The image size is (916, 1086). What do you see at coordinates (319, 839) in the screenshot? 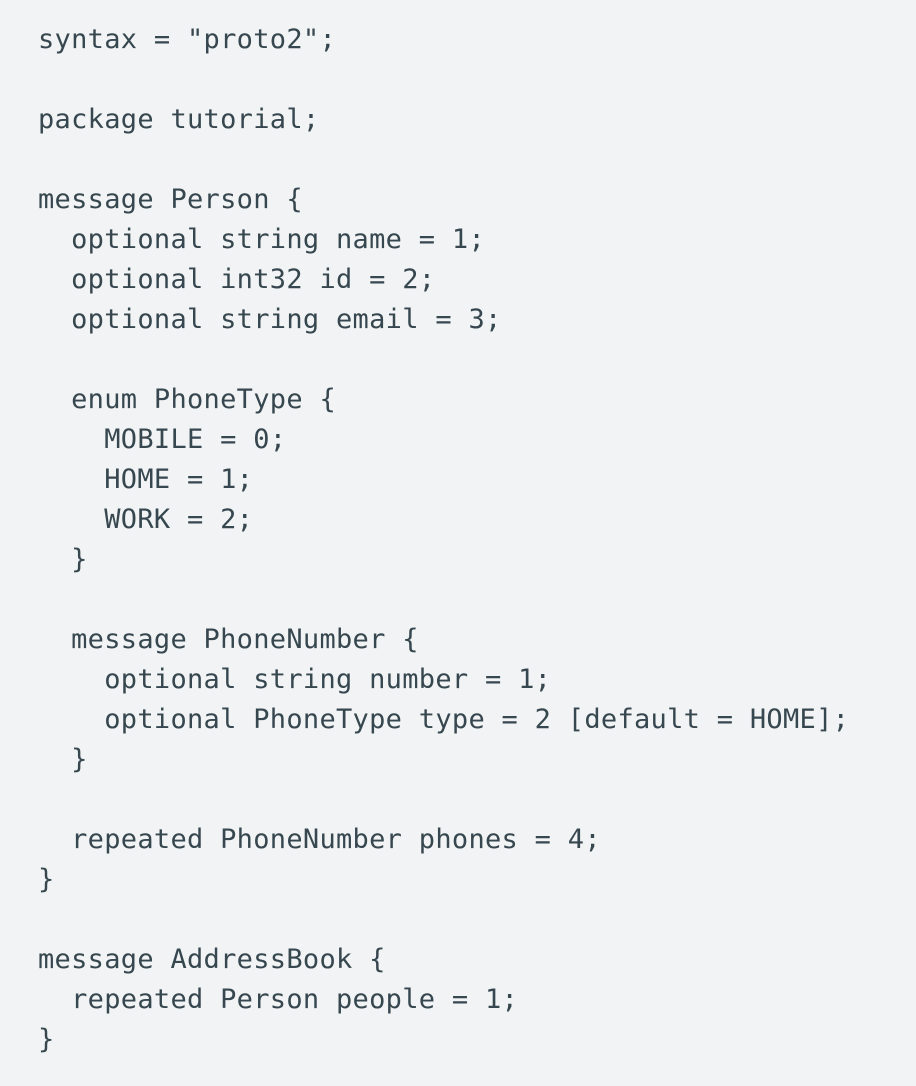
I see `code-line: repeated PhoneNumber phones = 4;` at bounding box center [319, 839].